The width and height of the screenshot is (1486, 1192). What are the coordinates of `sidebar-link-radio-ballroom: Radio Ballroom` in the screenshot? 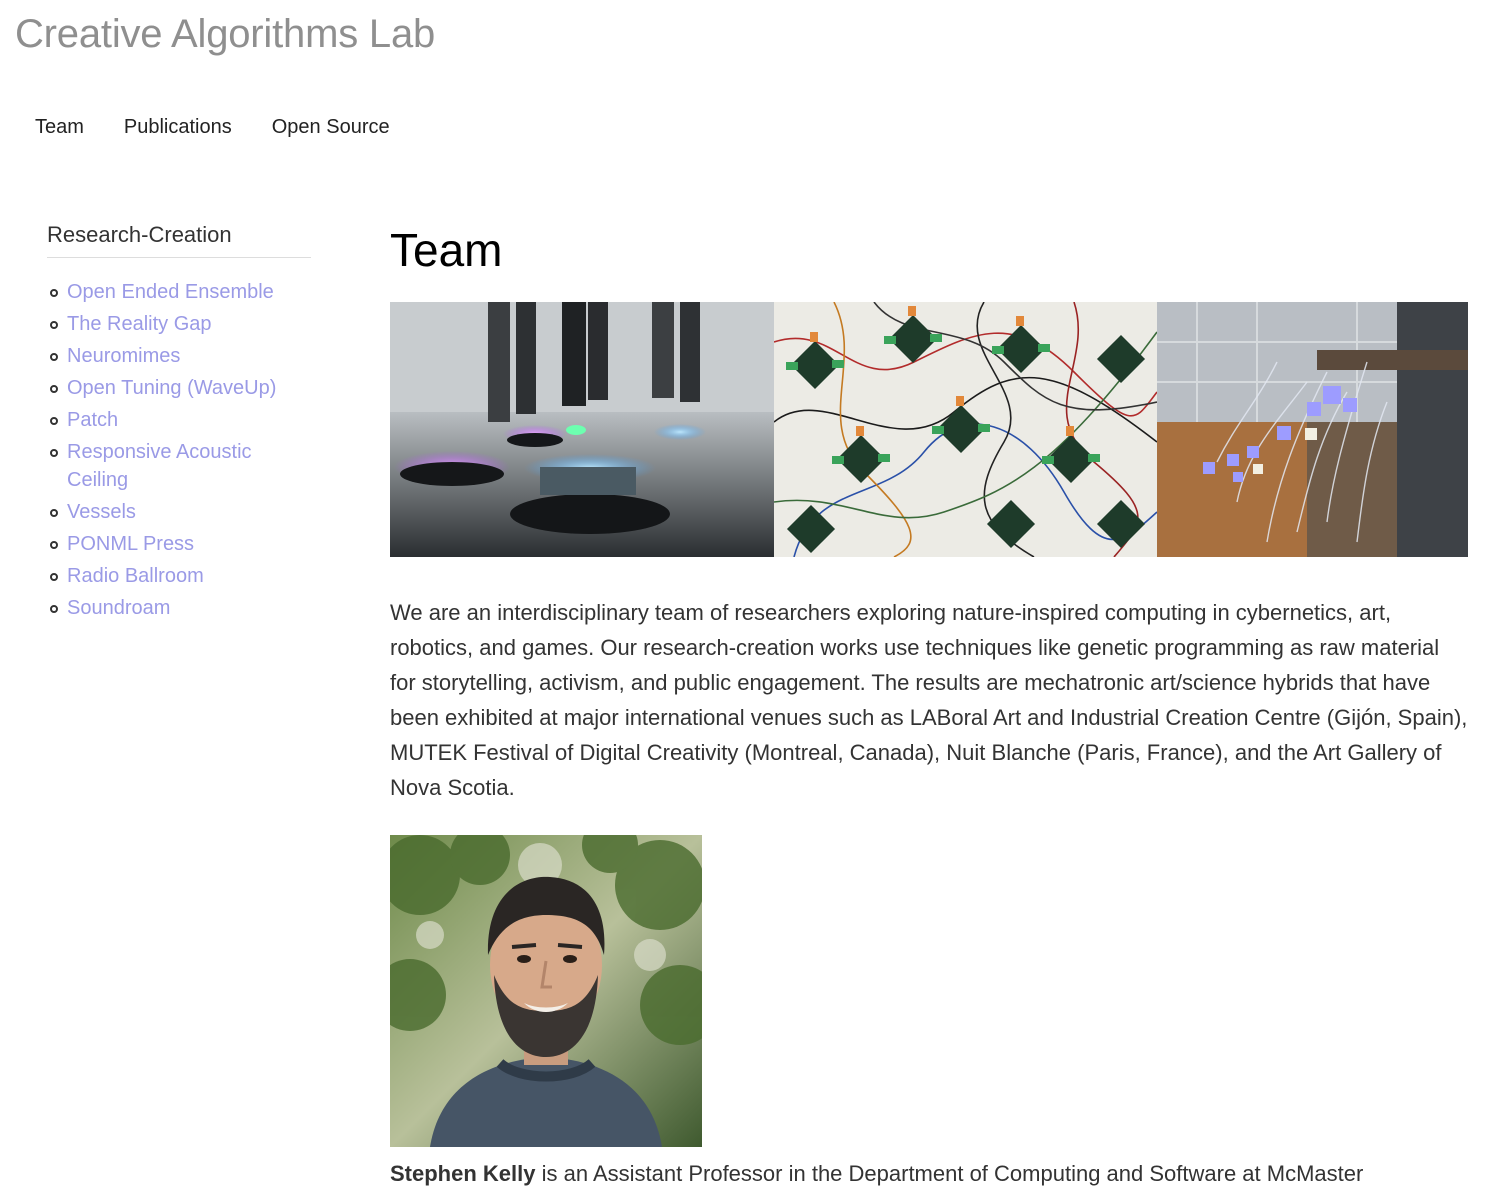 It's located at (135, 576).